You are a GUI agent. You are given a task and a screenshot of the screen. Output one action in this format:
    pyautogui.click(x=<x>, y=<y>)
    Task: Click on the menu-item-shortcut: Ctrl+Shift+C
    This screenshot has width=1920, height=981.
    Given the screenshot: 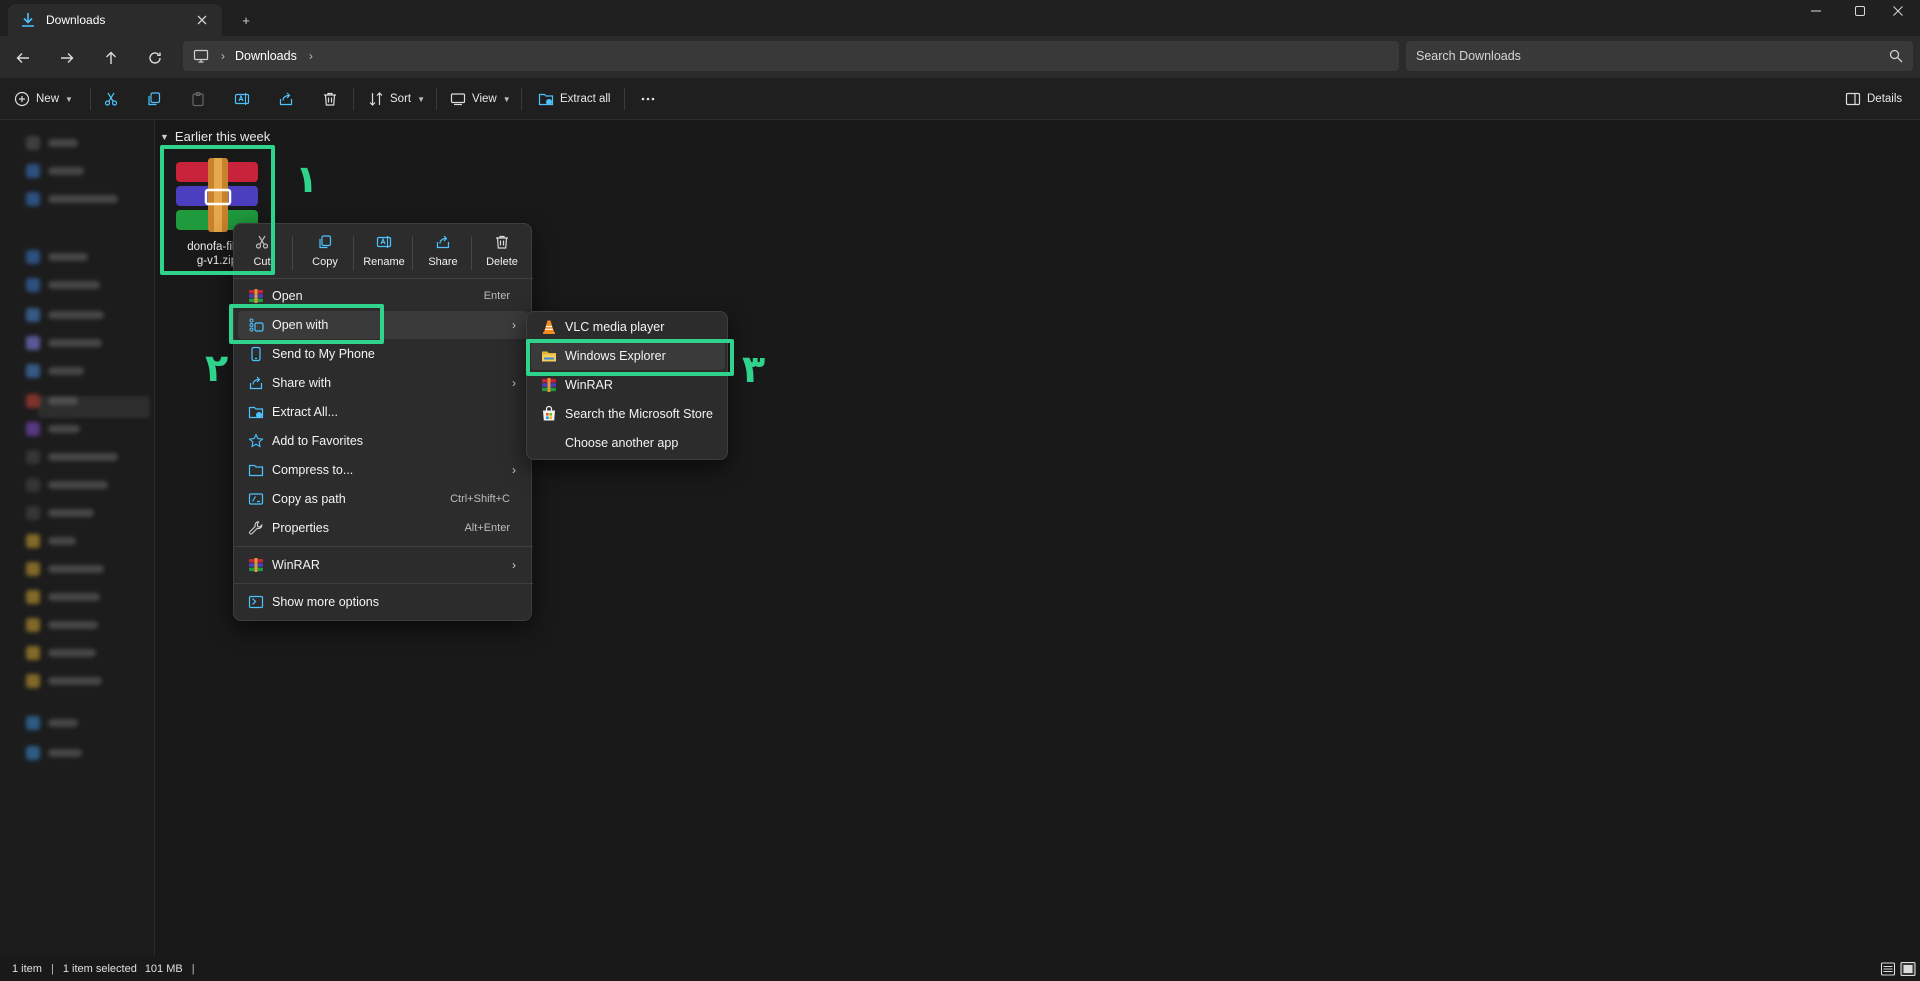 What is the action you would take?
    pyautogui.click(x=480, y=499)
    